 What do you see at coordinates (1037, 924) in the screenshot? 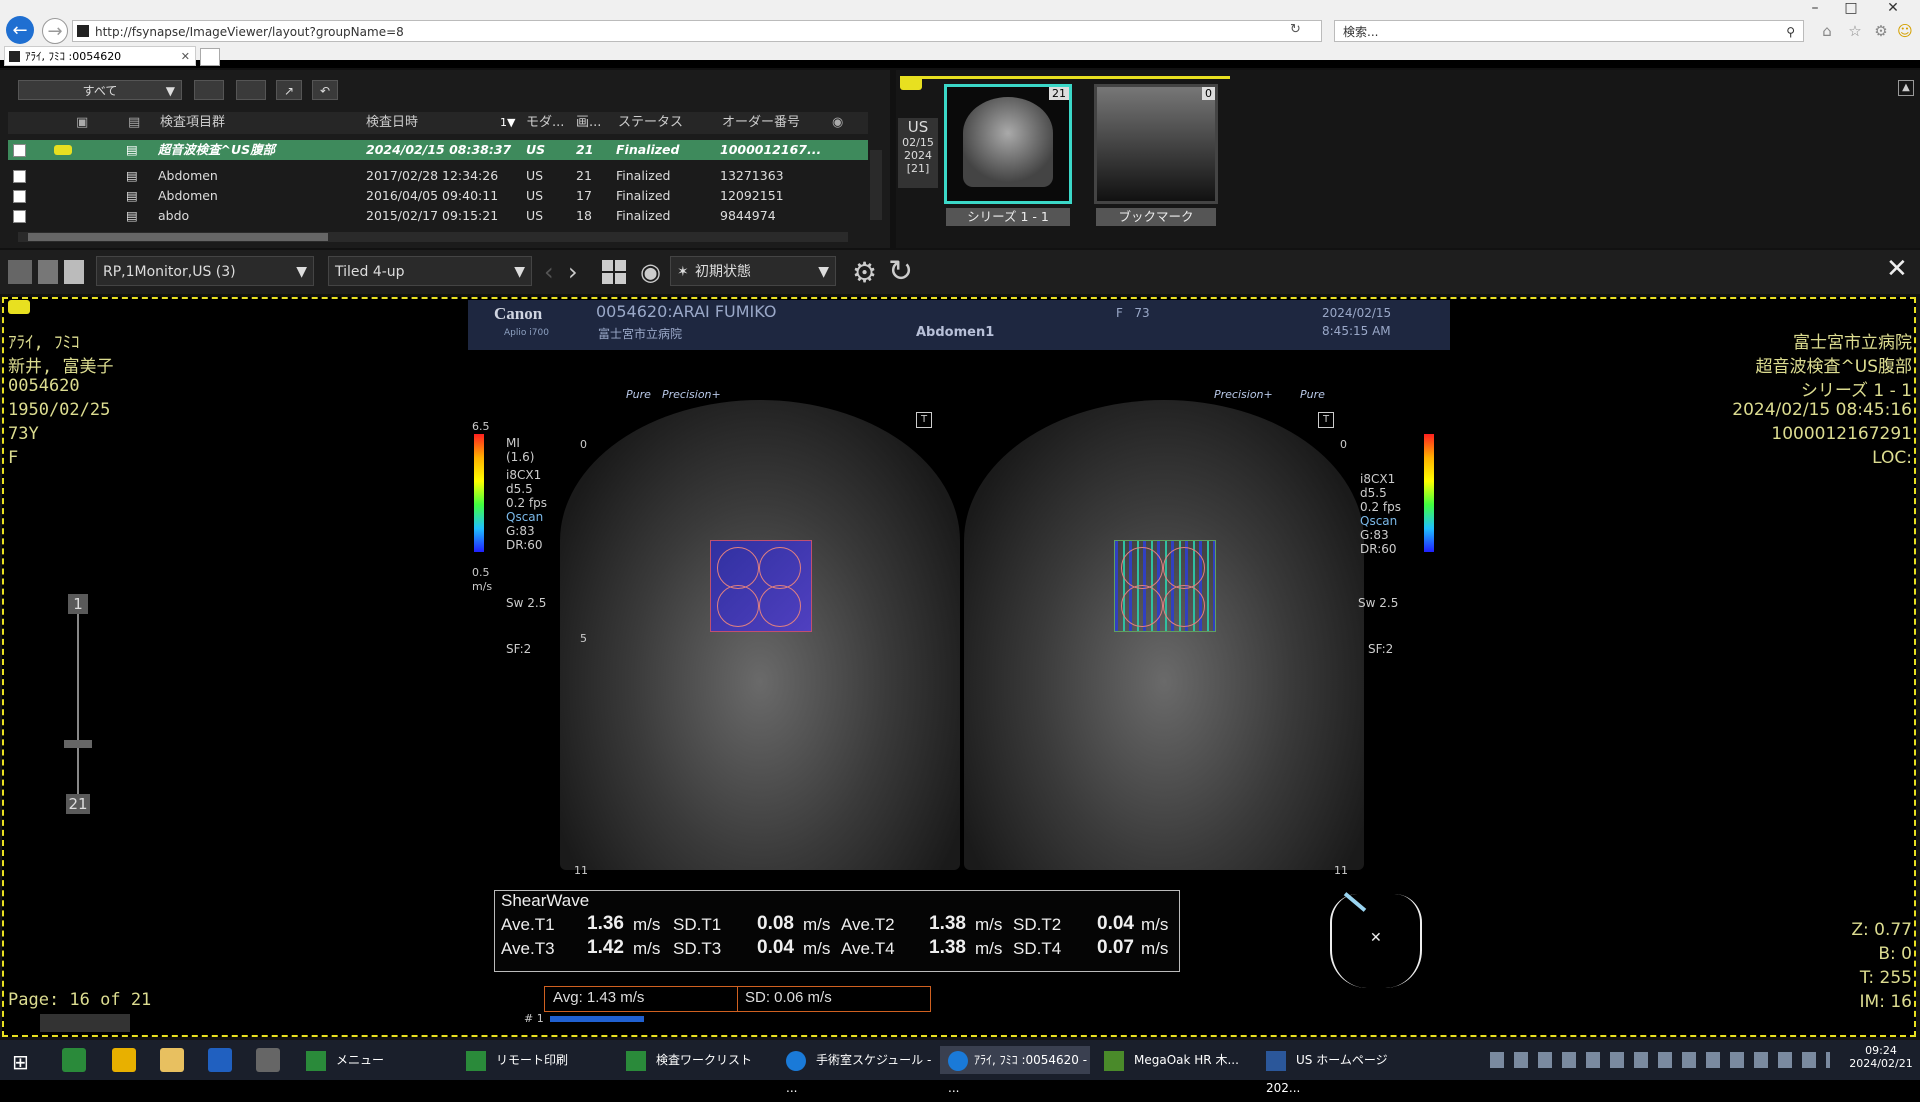
I see `cell-label: SD.T2` at bounding box center [1037, 924].